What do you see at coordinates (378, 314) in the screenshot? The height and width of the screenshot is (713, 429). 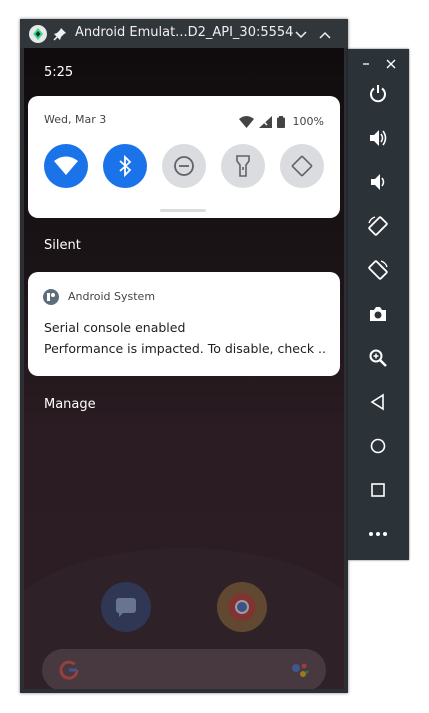 I see `camera-icon` at bounding box center [378, 314].